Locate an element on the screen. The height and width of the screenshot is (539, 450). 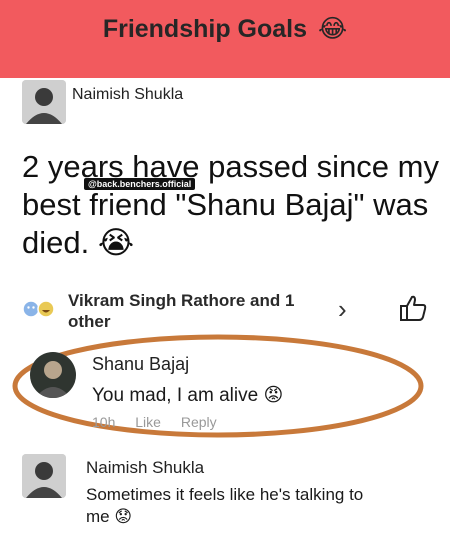
comment-text: You mad, I am alive 😡 is located at coordinates (187, 395).